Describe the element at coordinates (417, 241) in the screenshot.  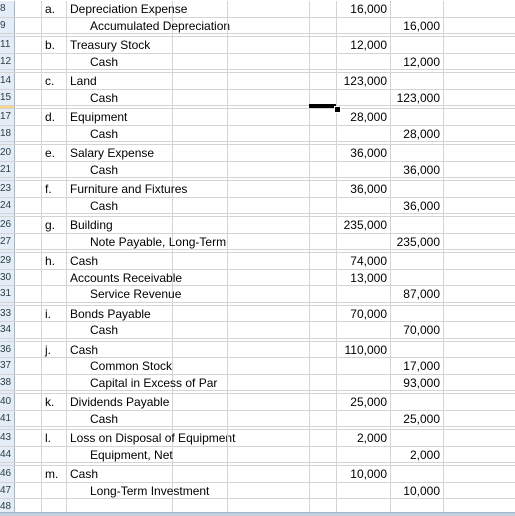
I see `credit-amount-cell: 235,000` at that location.